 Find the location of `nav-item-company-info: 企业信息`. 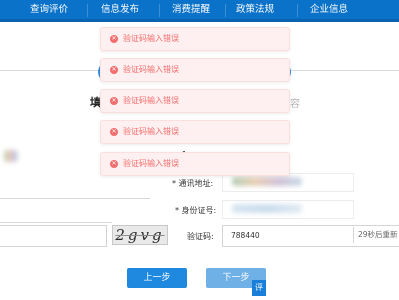

nav-item-company-info: 企业信息 is located at coordinates (329, 10).